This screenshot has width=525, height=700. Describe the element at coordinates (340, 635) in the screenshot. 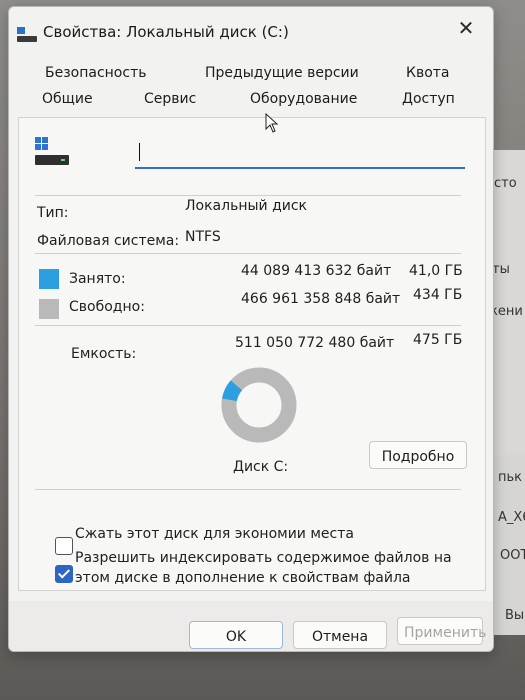

I see `cancel-button: Отмена` at that location.